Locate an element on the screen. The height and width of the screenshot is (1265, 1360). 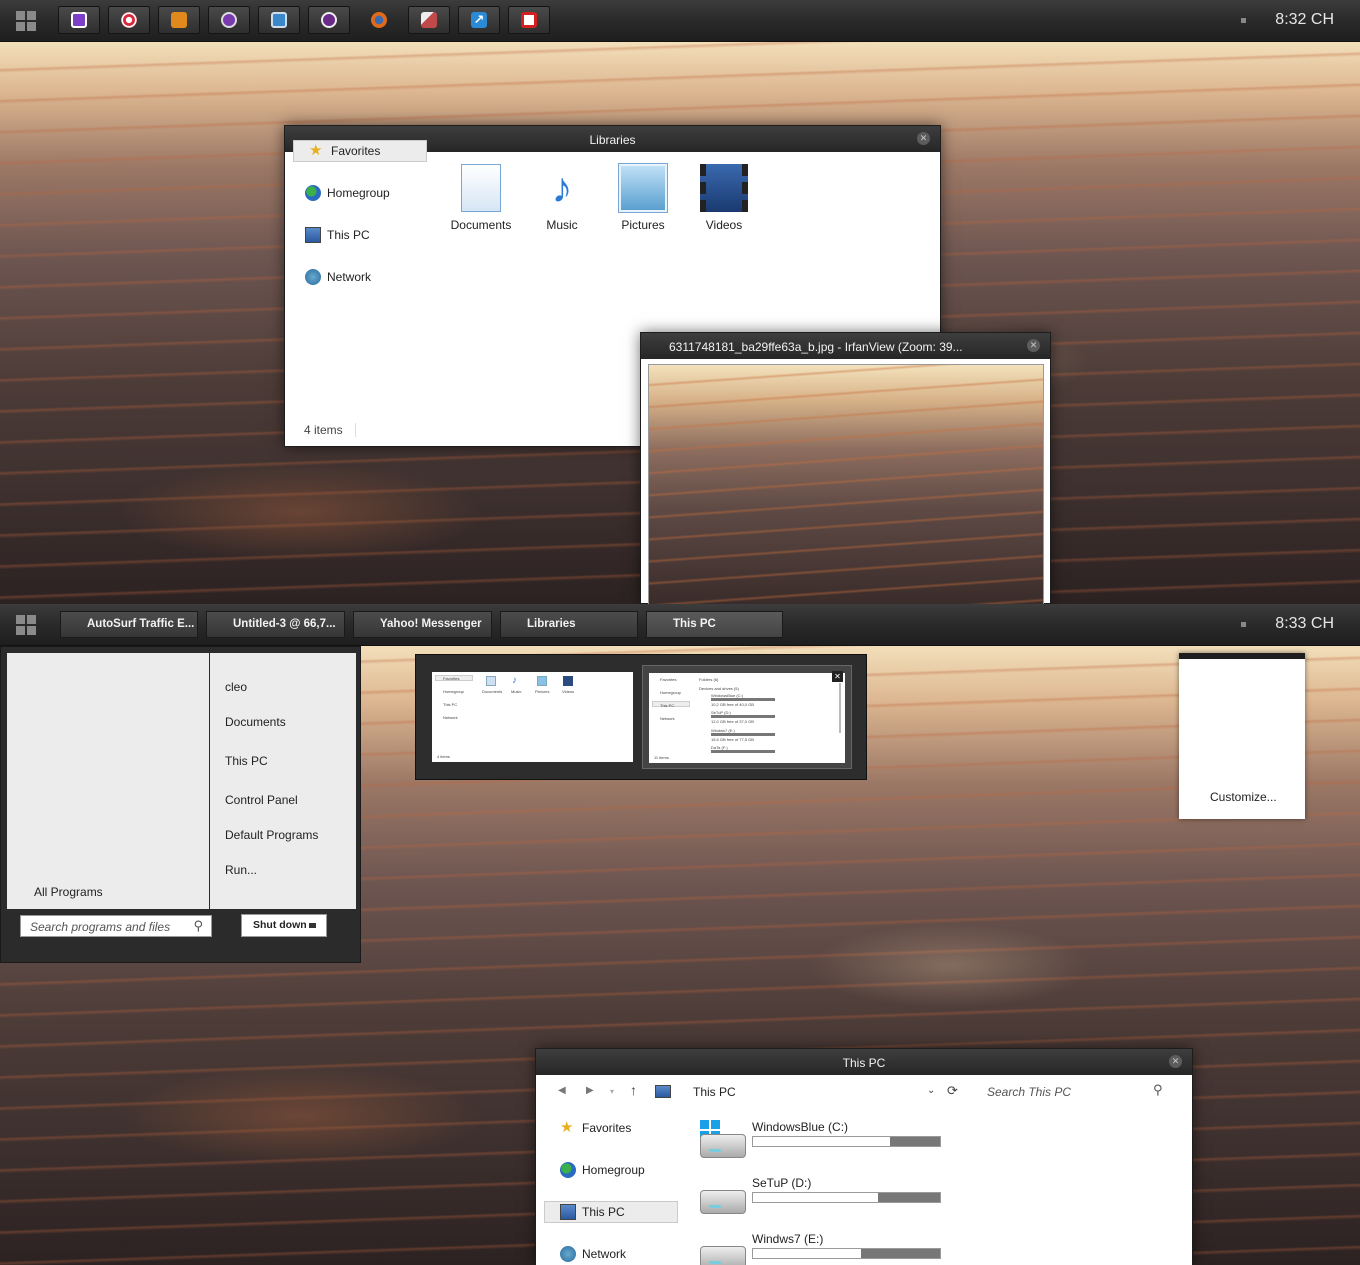
shutdown-button: Shut down is located at coordinates (284, 925).